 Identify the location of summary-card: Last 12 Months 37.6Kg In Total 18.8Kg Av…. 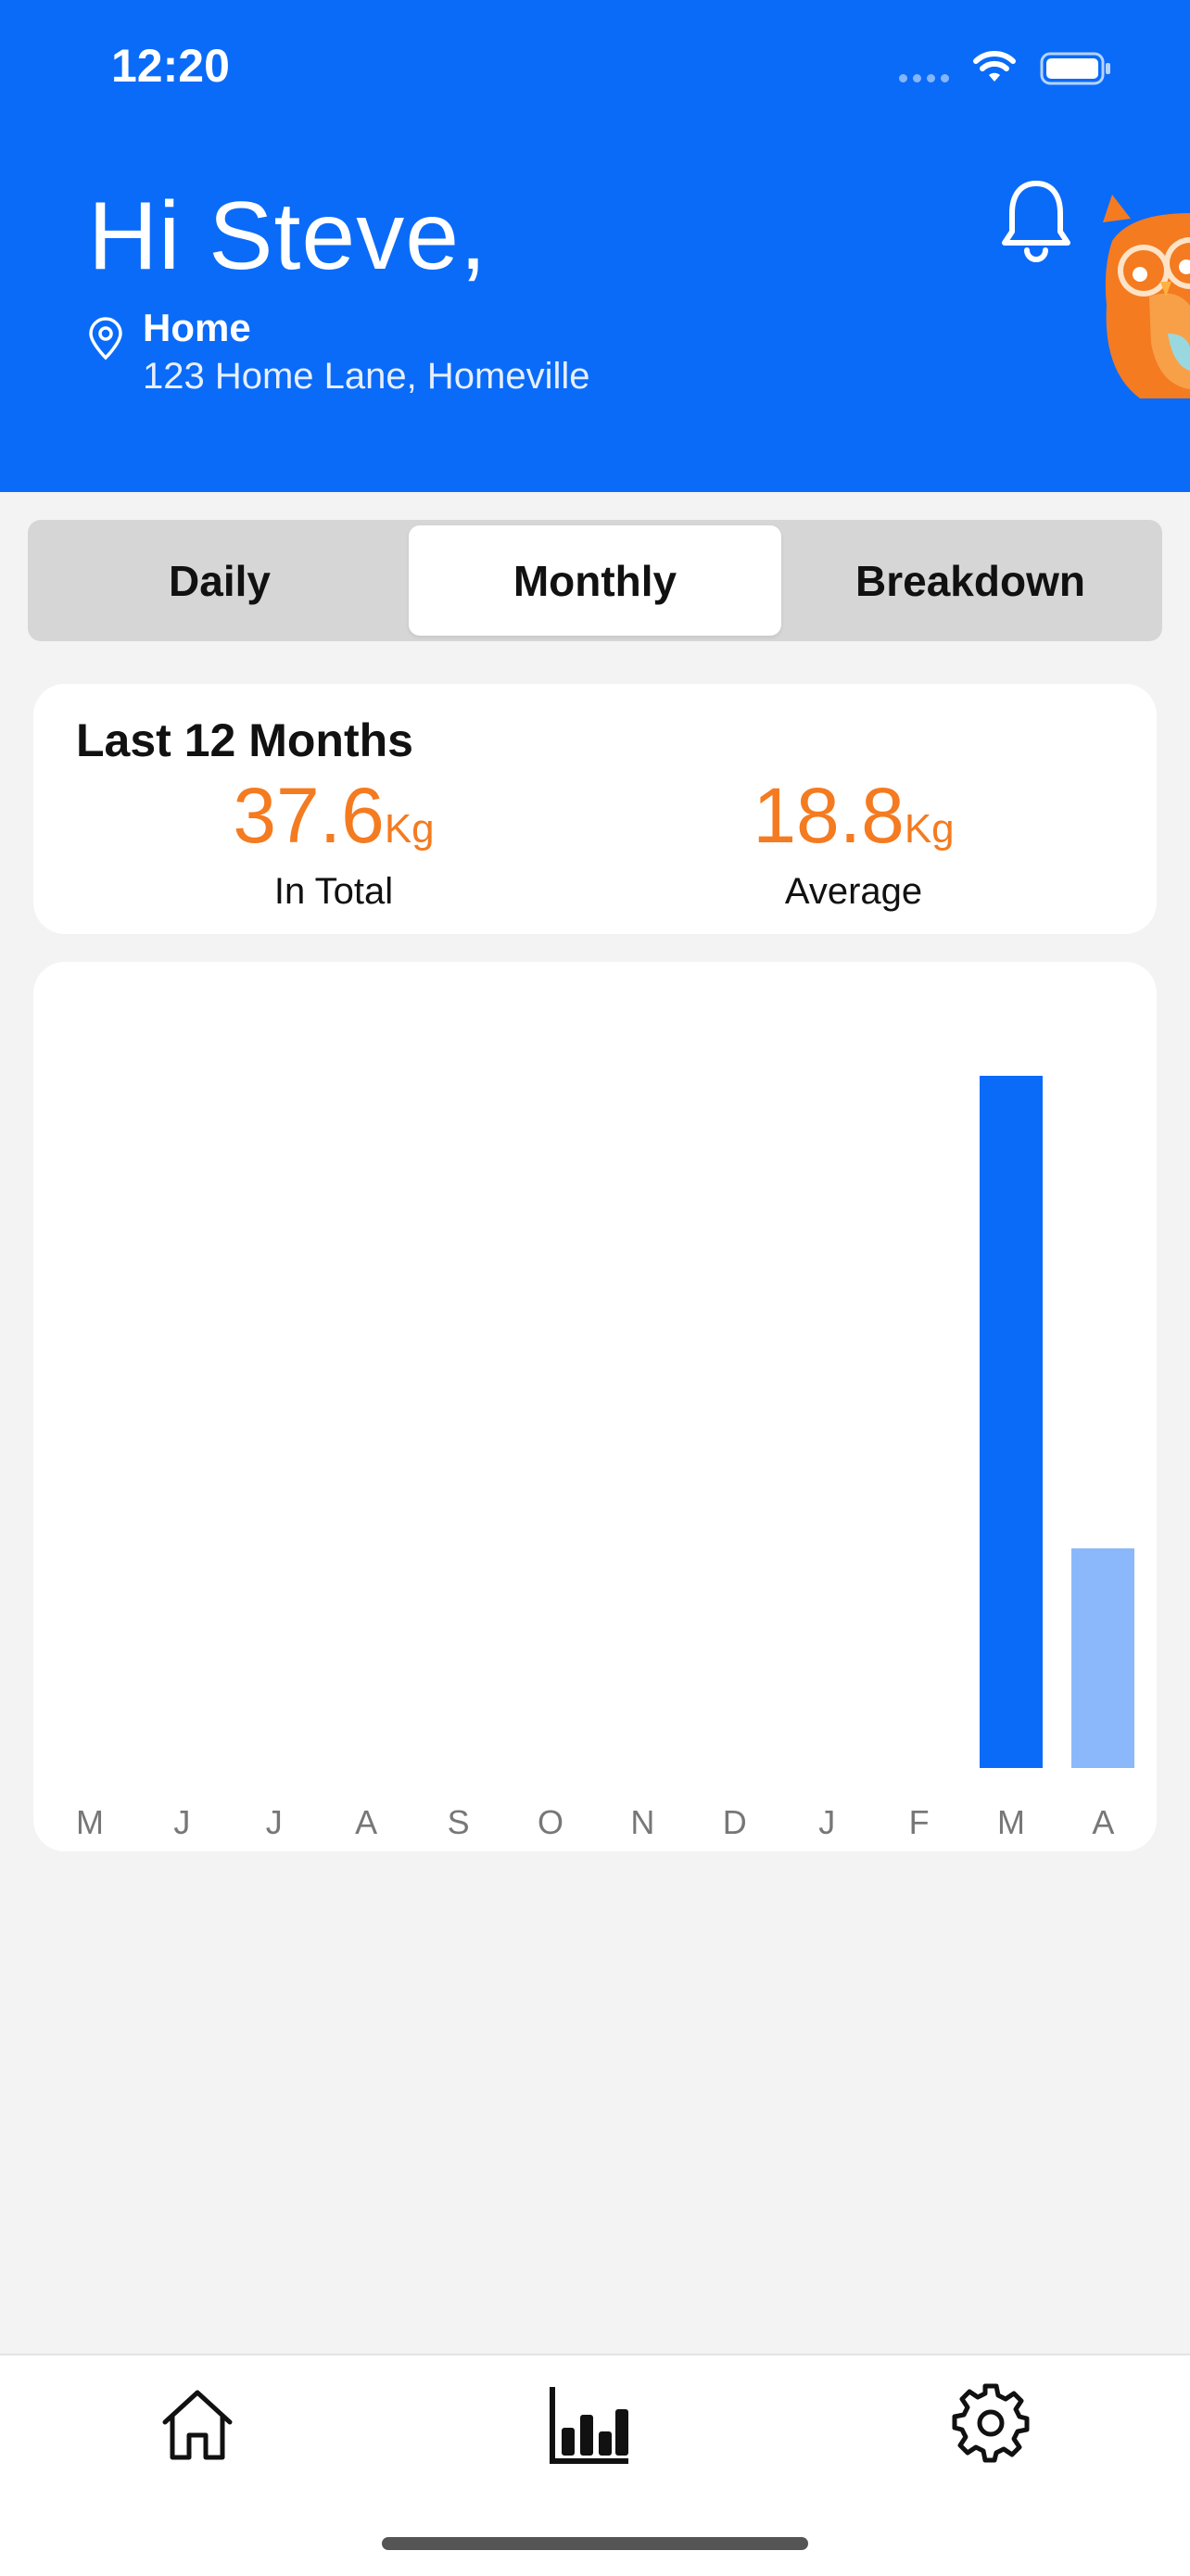
(595, 809).